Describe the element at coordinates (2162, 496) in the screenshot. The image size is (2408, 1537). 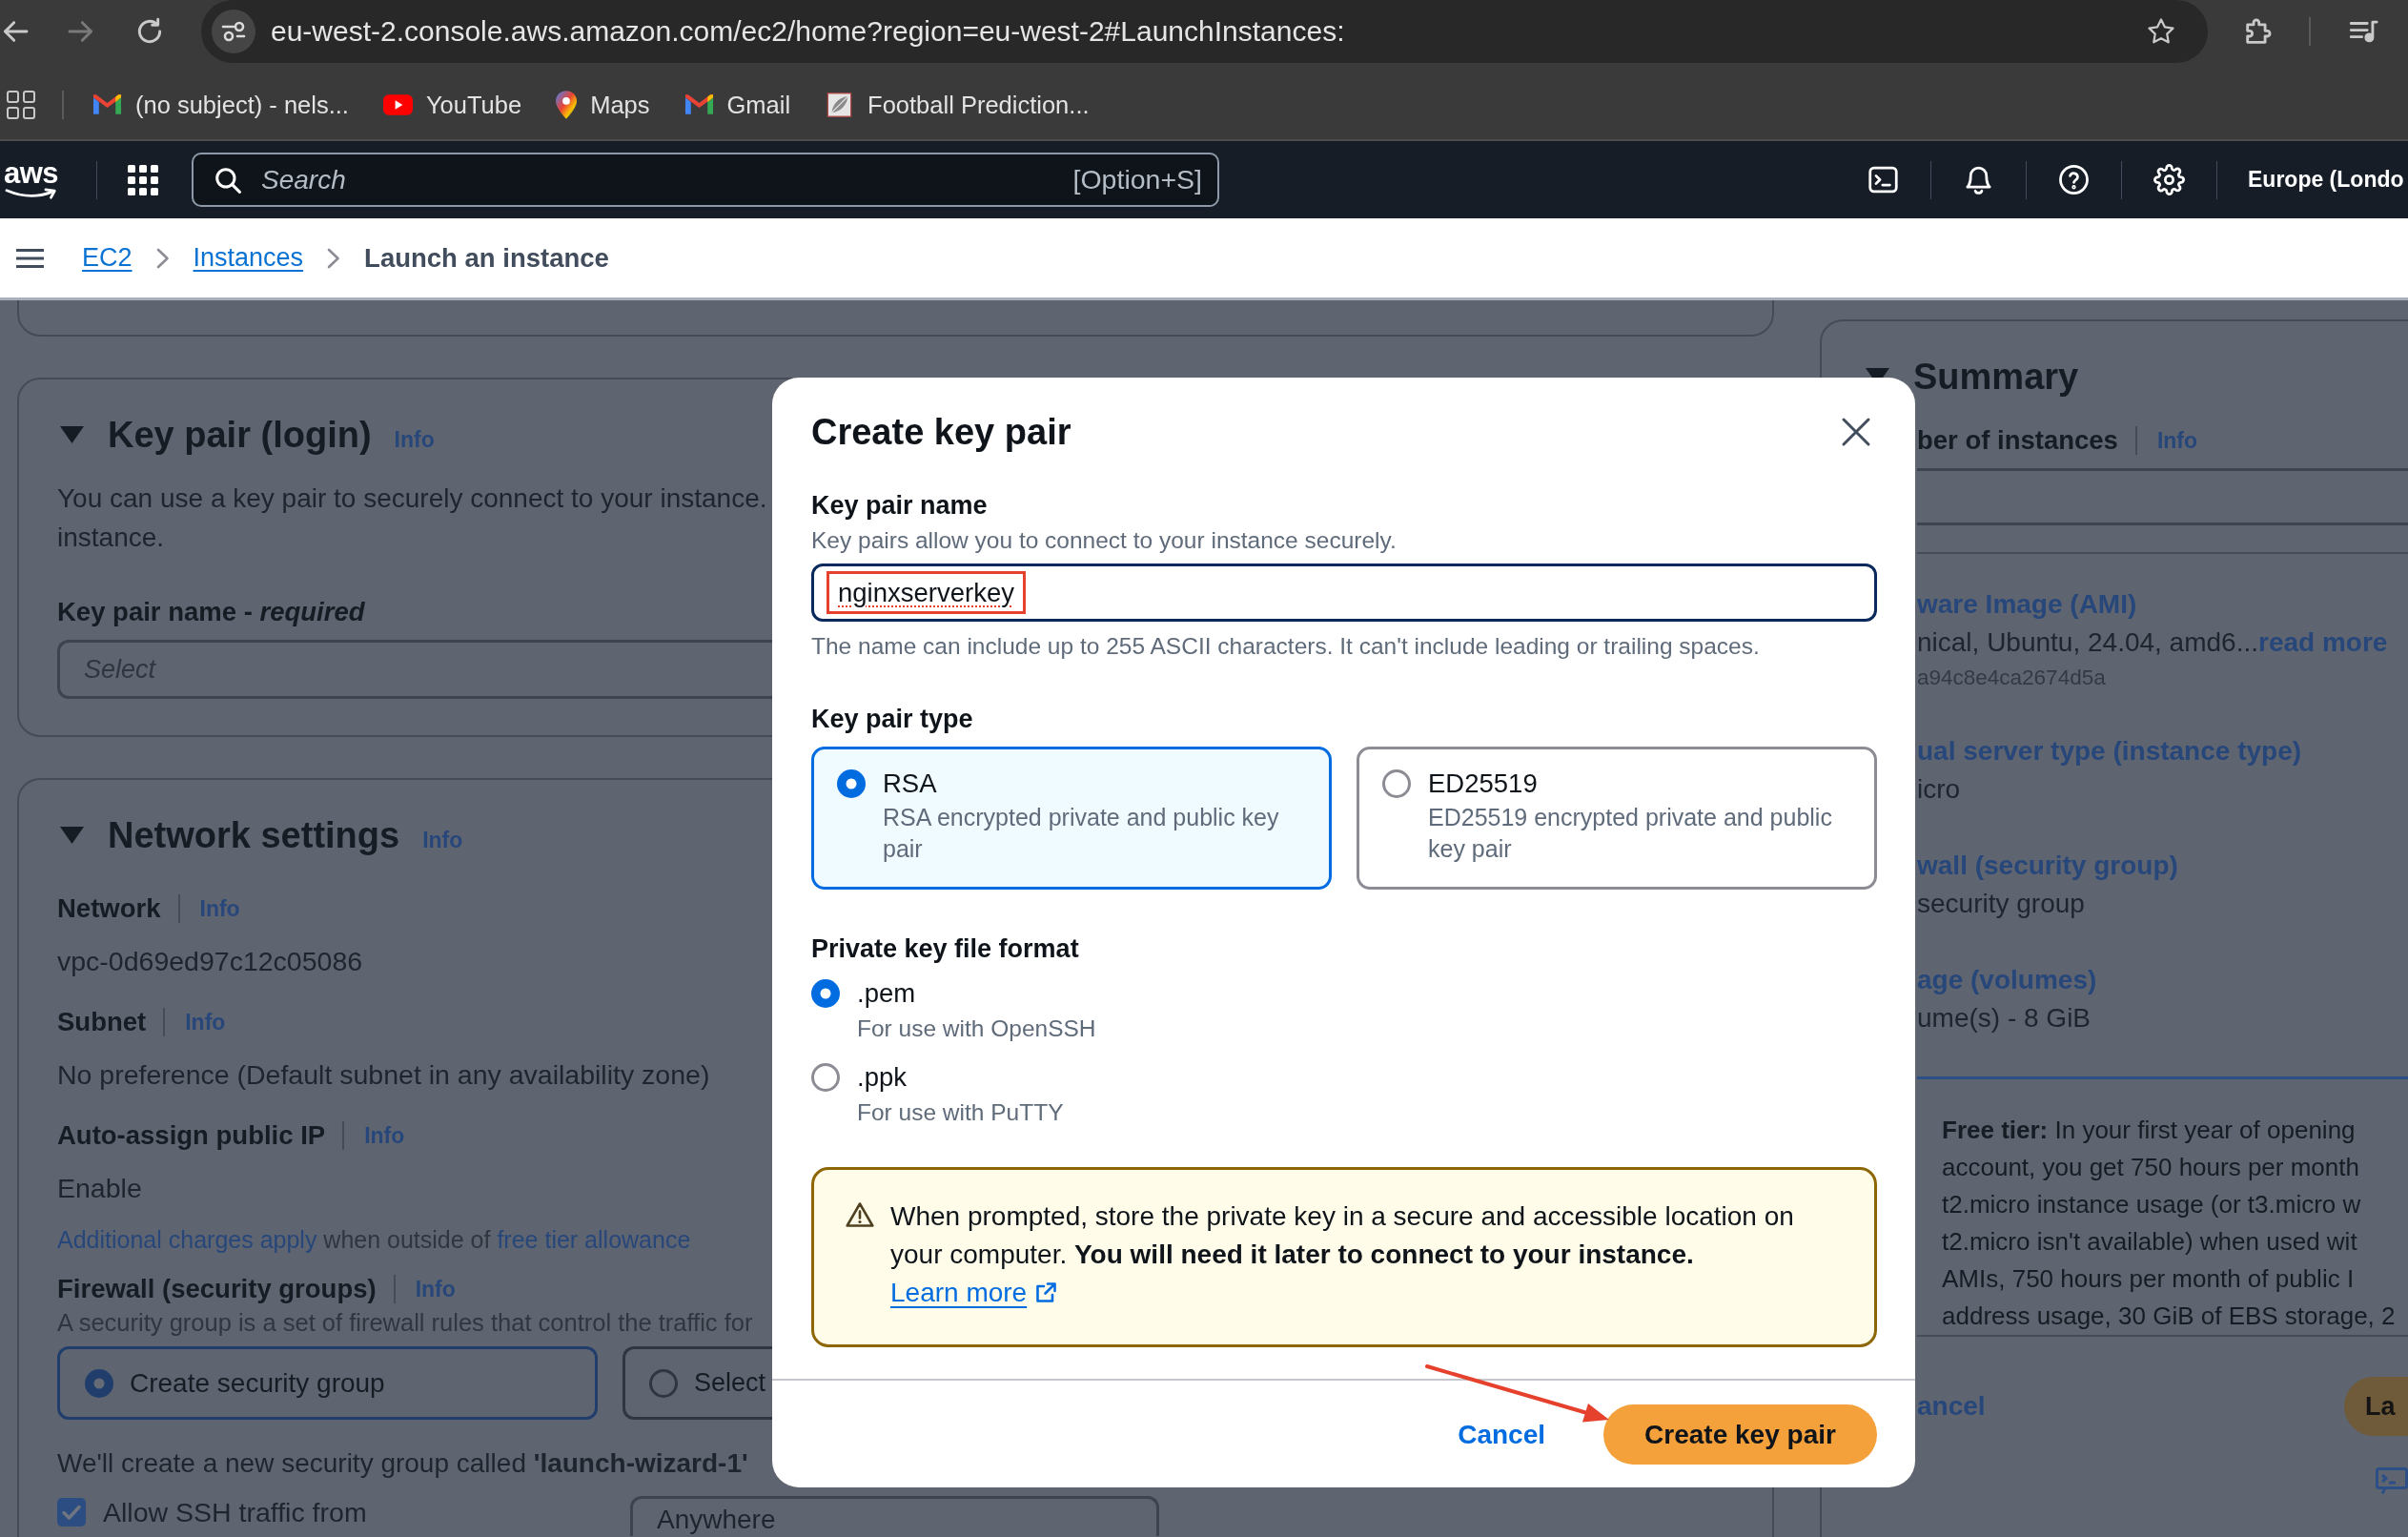
I see `instances-input-field` at that location.